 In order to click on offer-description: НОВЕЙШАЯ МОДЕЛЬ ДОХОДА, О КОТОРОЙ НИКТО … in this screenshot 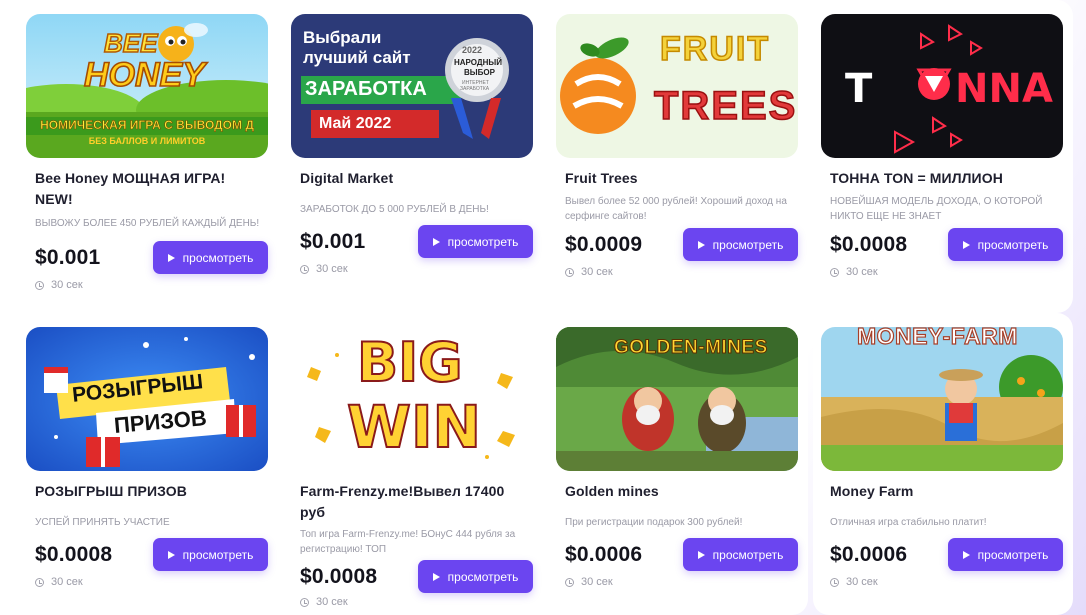, I will do `click(936, 209)`.